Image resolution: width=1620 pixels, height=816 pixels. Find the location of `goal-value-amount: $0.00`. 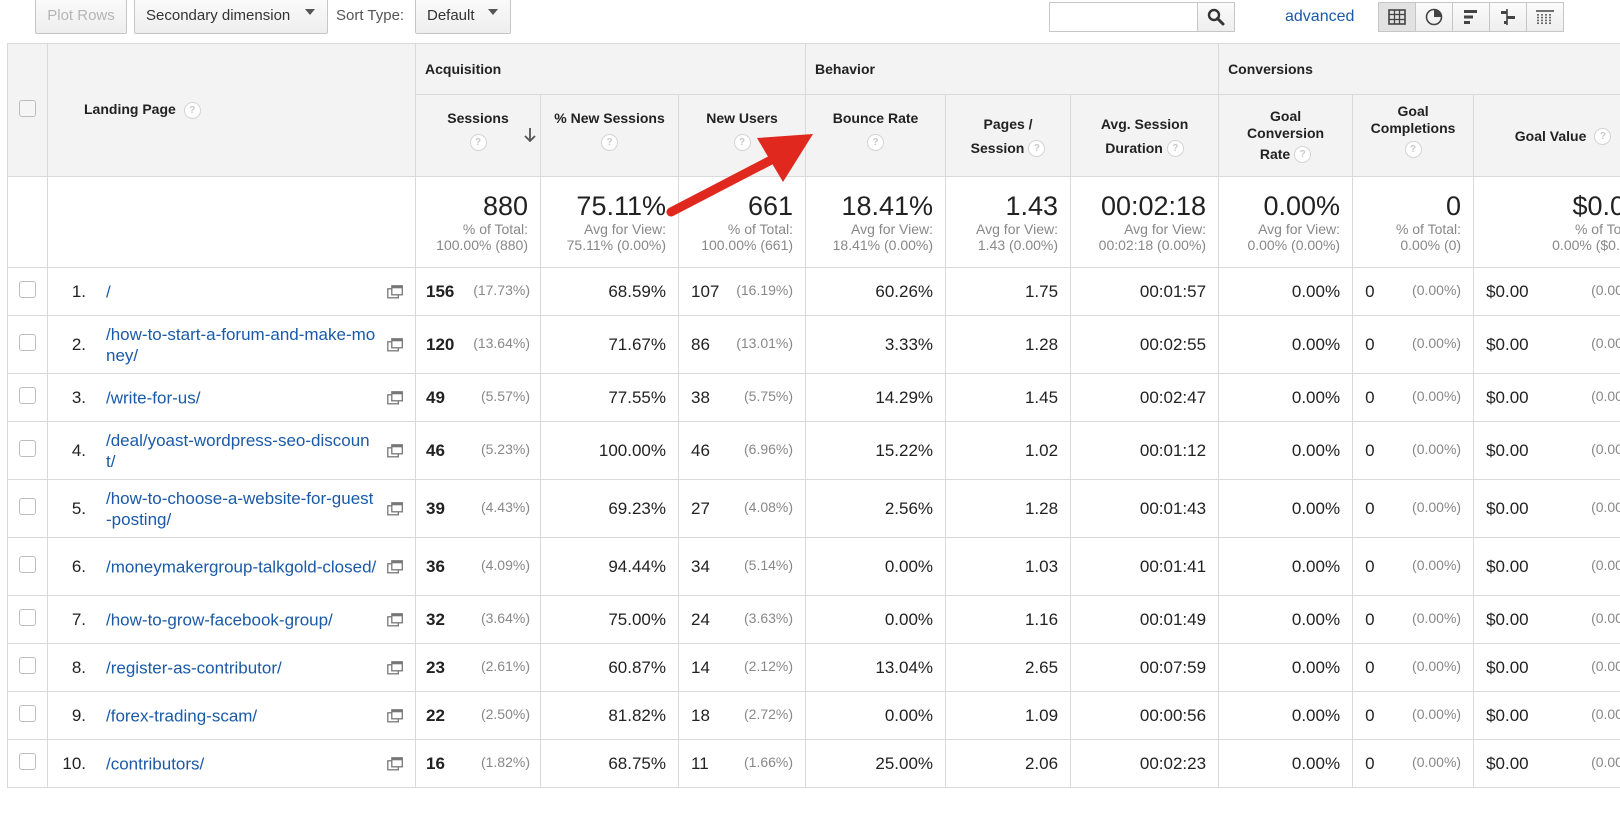

goal-value-amount: $0.00 is located at coordinates (1507, 508).